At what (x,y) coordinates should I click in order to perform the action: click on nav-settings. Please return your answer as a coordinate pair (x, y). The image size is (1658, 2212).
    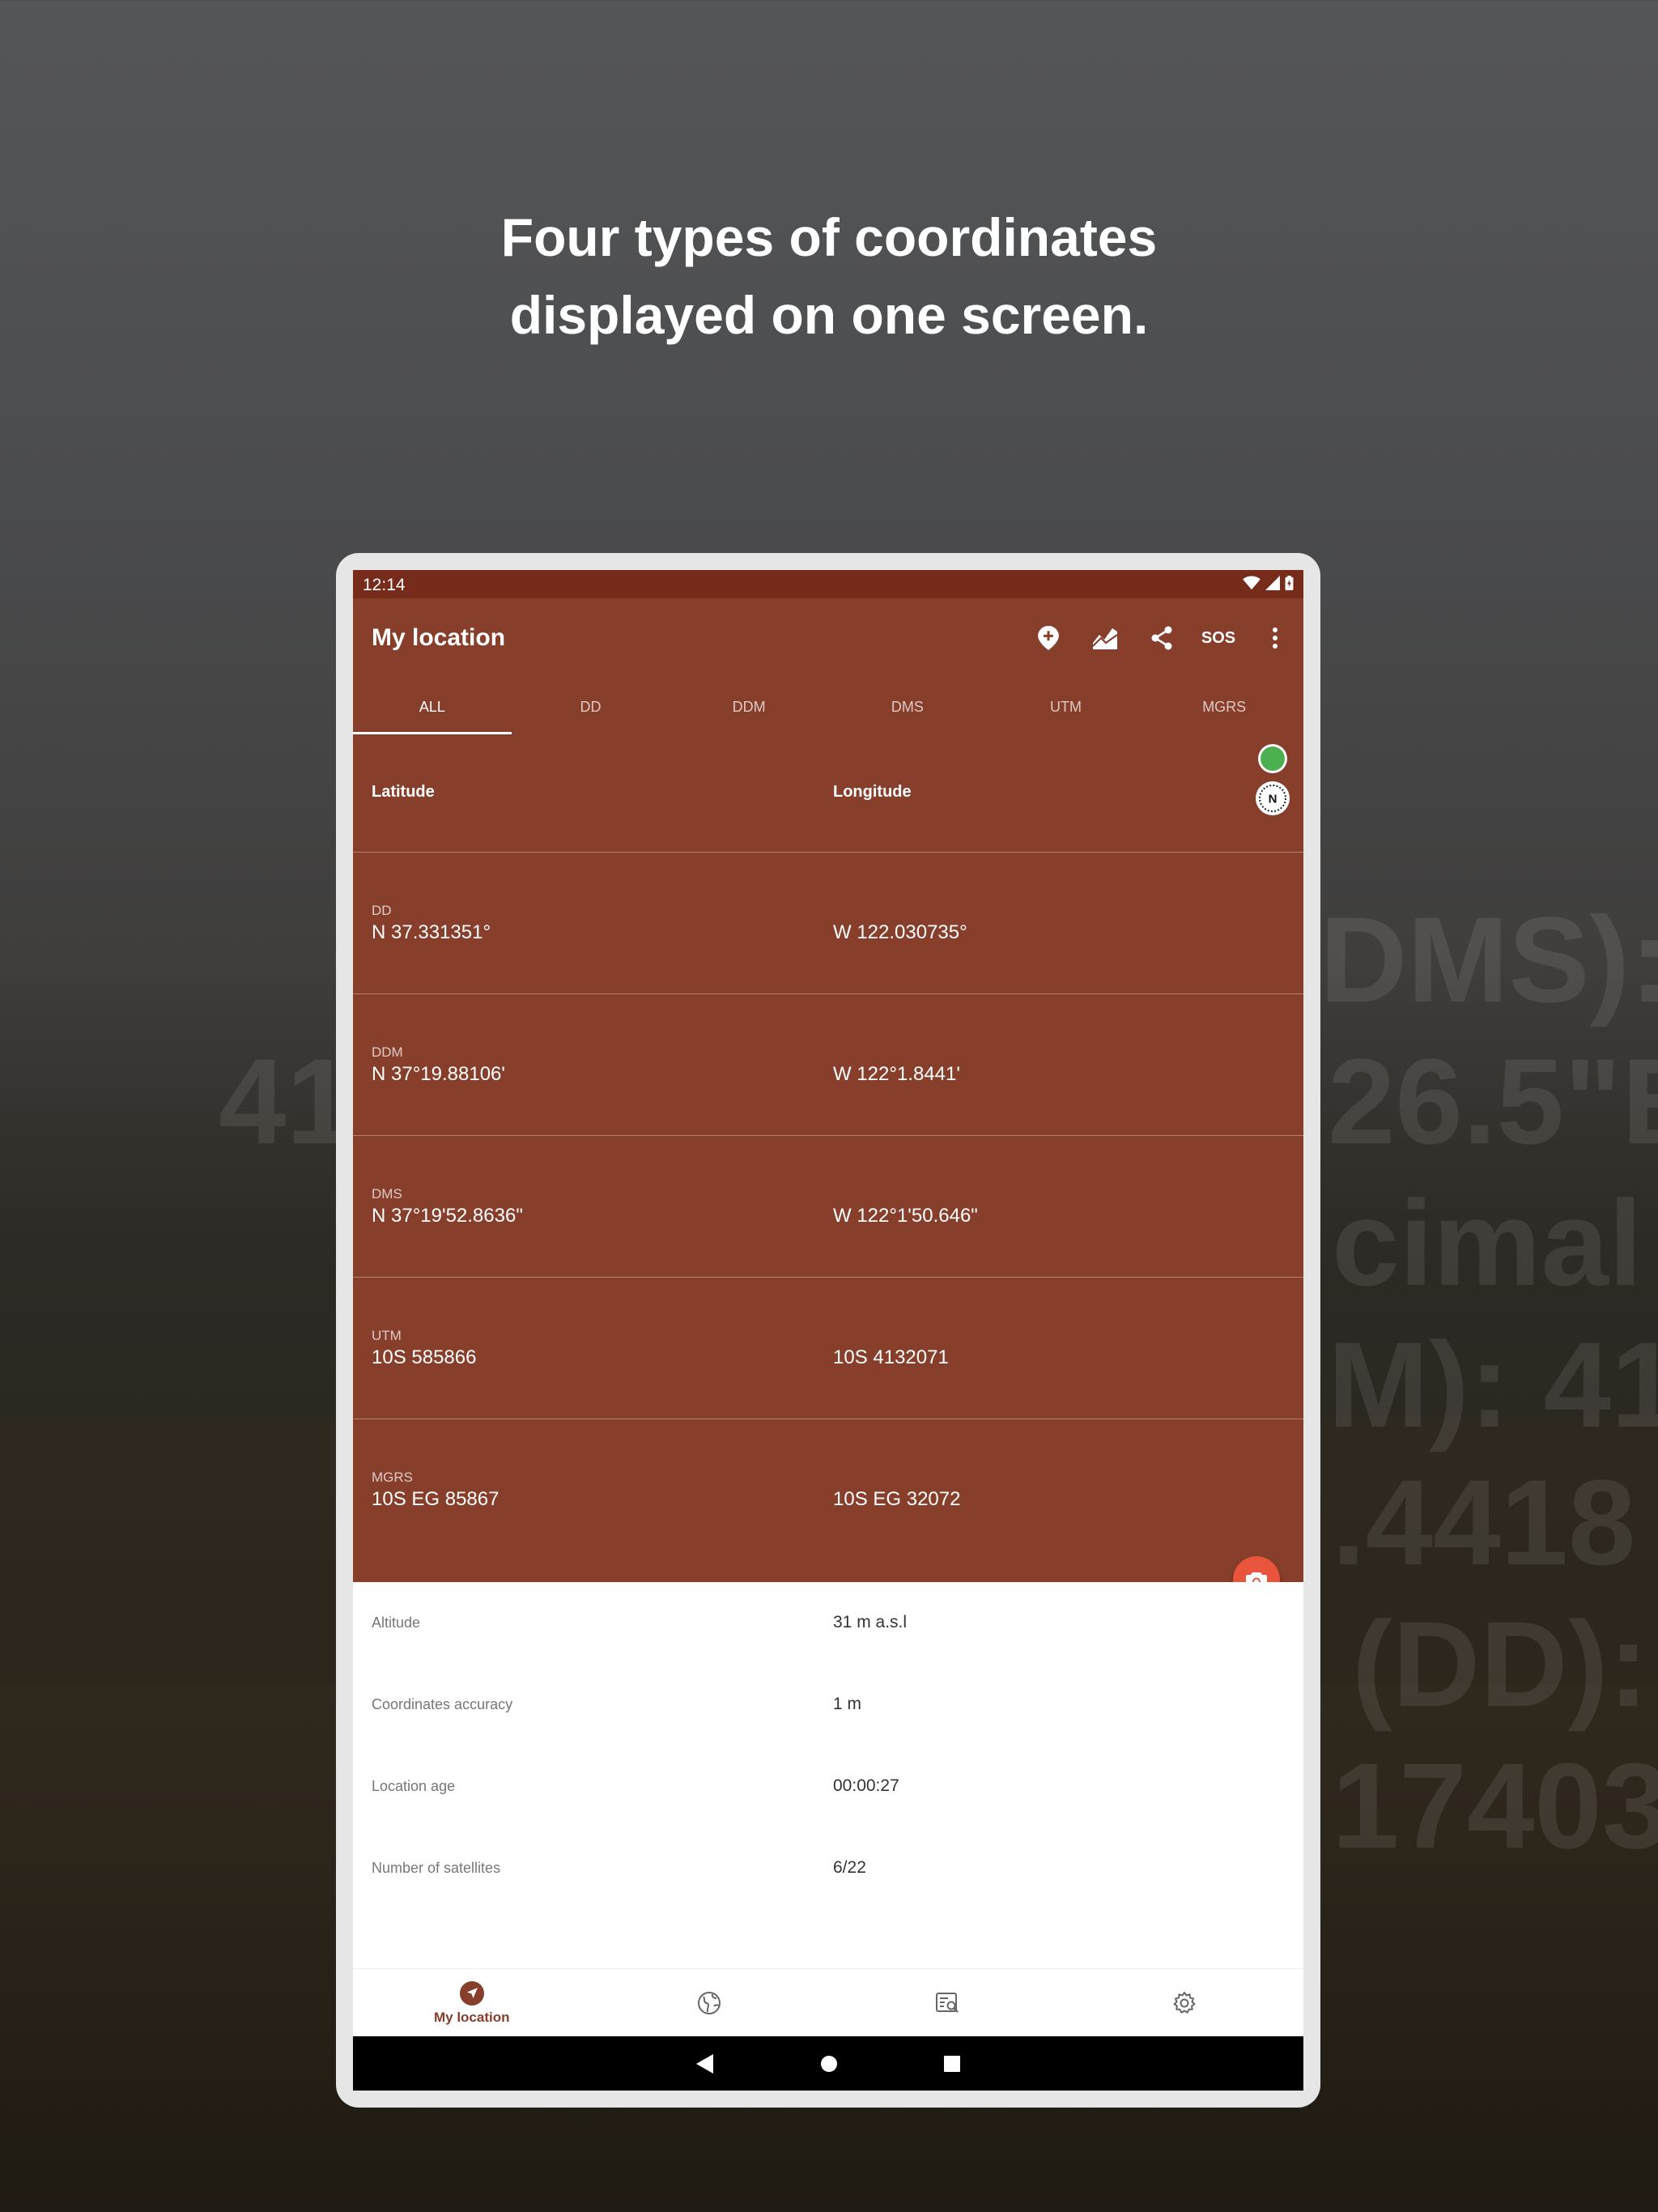
    Looking at the image, I should click on (1185, 2003).